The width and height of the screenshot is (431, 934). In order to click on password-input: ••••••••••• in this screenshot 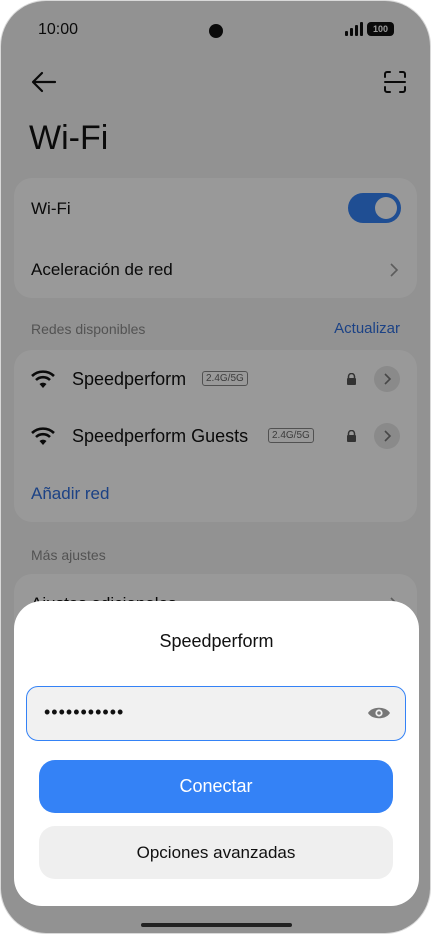, I will do `click(216, 713)`.